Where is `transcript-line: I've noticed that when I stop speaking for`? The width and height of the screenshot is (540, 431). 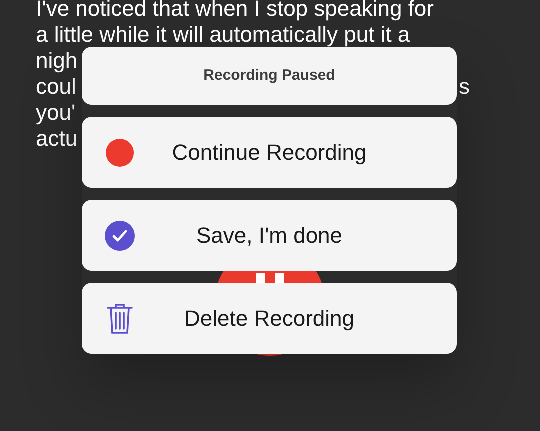
transcript-line: I've noticed that when I stop speaking for is located at coordinates (235, 11).